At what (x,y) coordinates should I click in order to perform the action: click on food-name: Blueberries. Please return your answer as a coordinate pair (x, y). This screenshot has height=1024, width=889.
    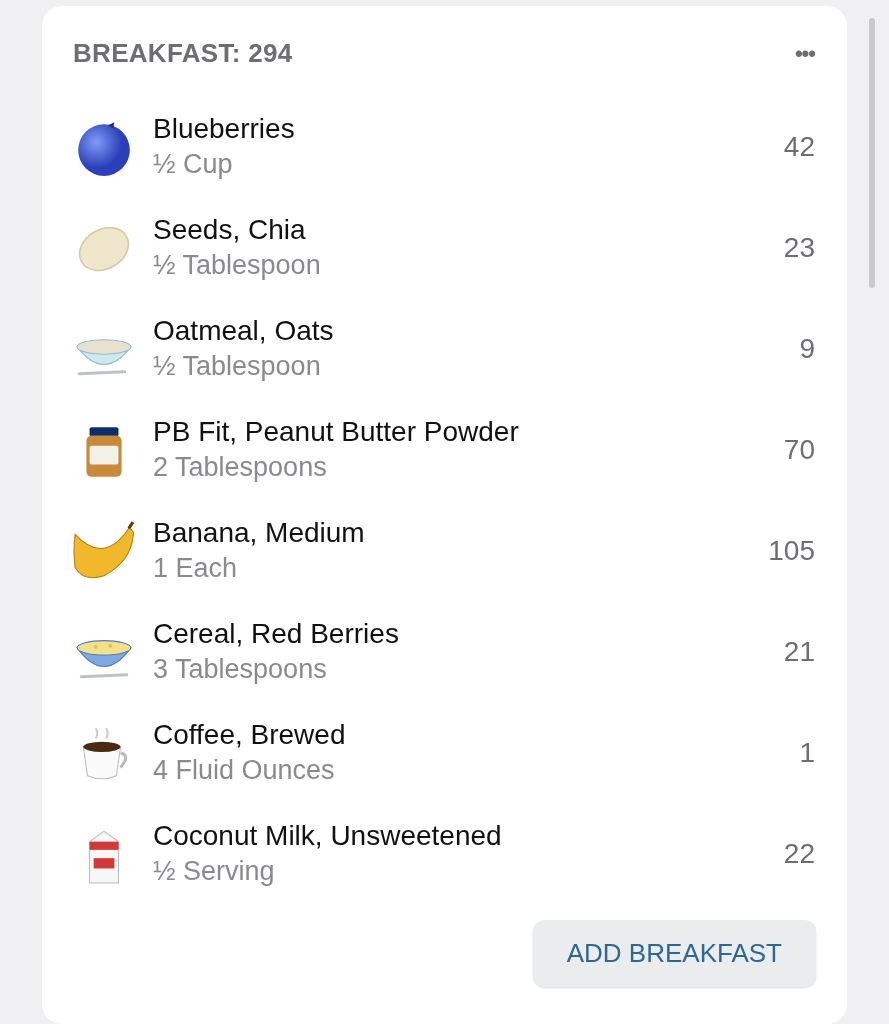
    Looking at the image, I should click on (224, 129).